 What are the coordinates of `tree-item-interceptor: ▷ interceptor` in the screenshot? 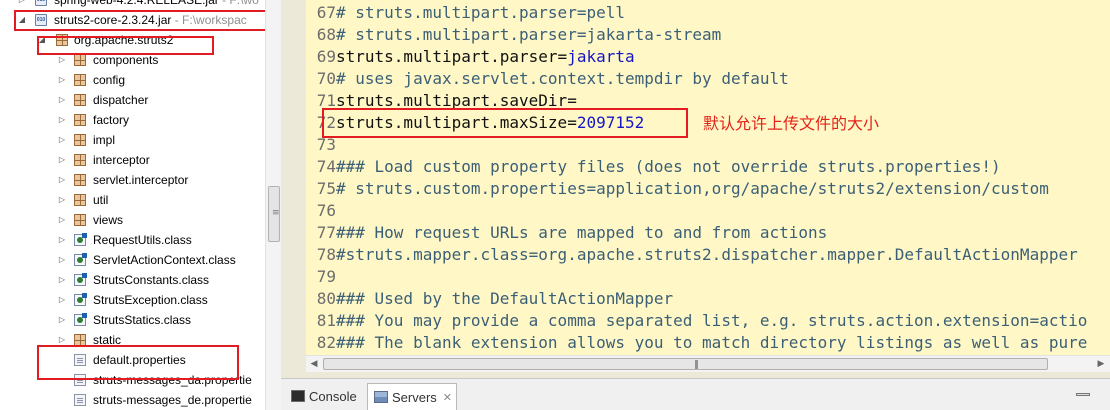 It's located at (132, 160).